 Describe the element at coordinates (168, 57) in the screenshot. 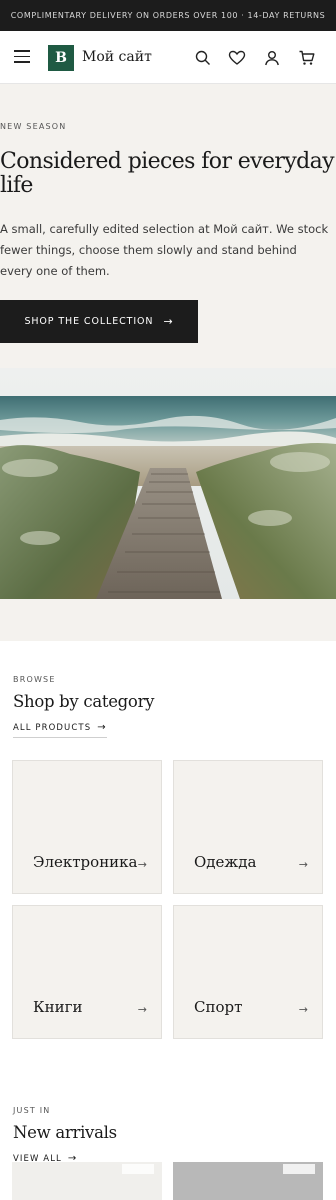

I see `site-header: B Мой сайт` at that location.